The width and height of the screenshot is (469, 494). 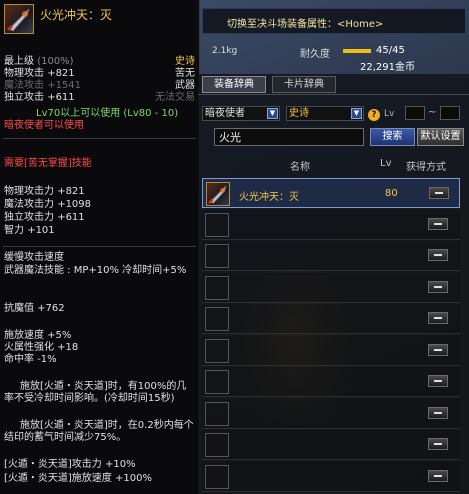 I want to click on attack-stat-line: 魔法攻击力 +1098, so click(x=47, y=205).